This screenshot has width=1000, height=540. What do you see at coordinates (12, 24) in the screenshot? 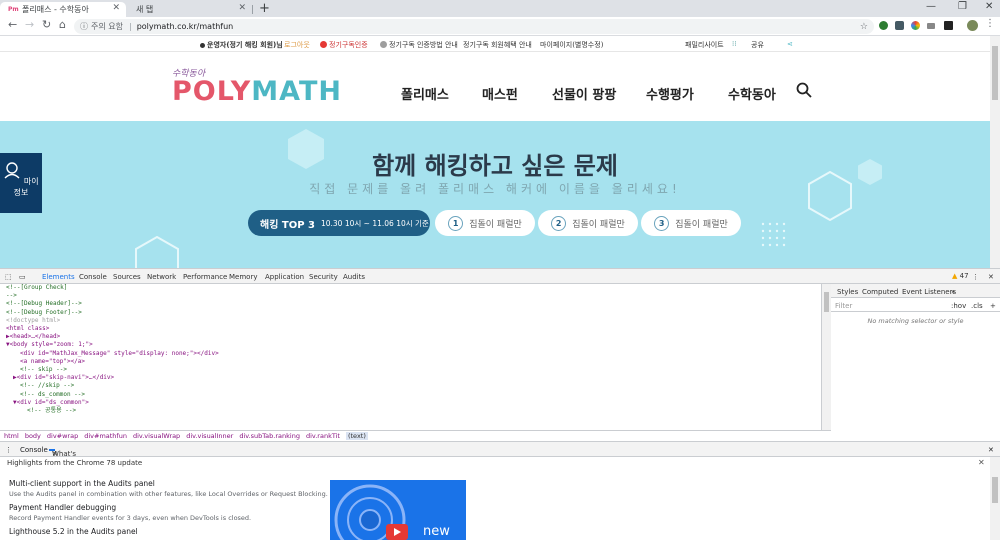
I see `back-arrow-icon: ←` at bounding box center [12, 24].